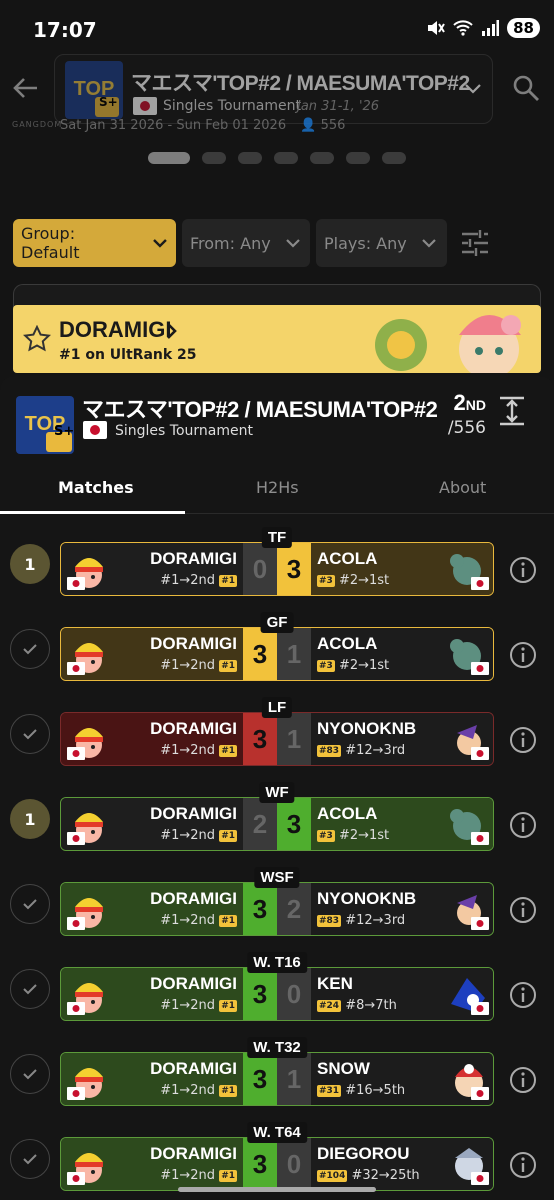 The width and height of the screenshot is (554, 1200). What do you see at coordinates (50, 243) in the screenshot?
I see `group-filter-label: Group: Default` at bounding box center [50, 243].